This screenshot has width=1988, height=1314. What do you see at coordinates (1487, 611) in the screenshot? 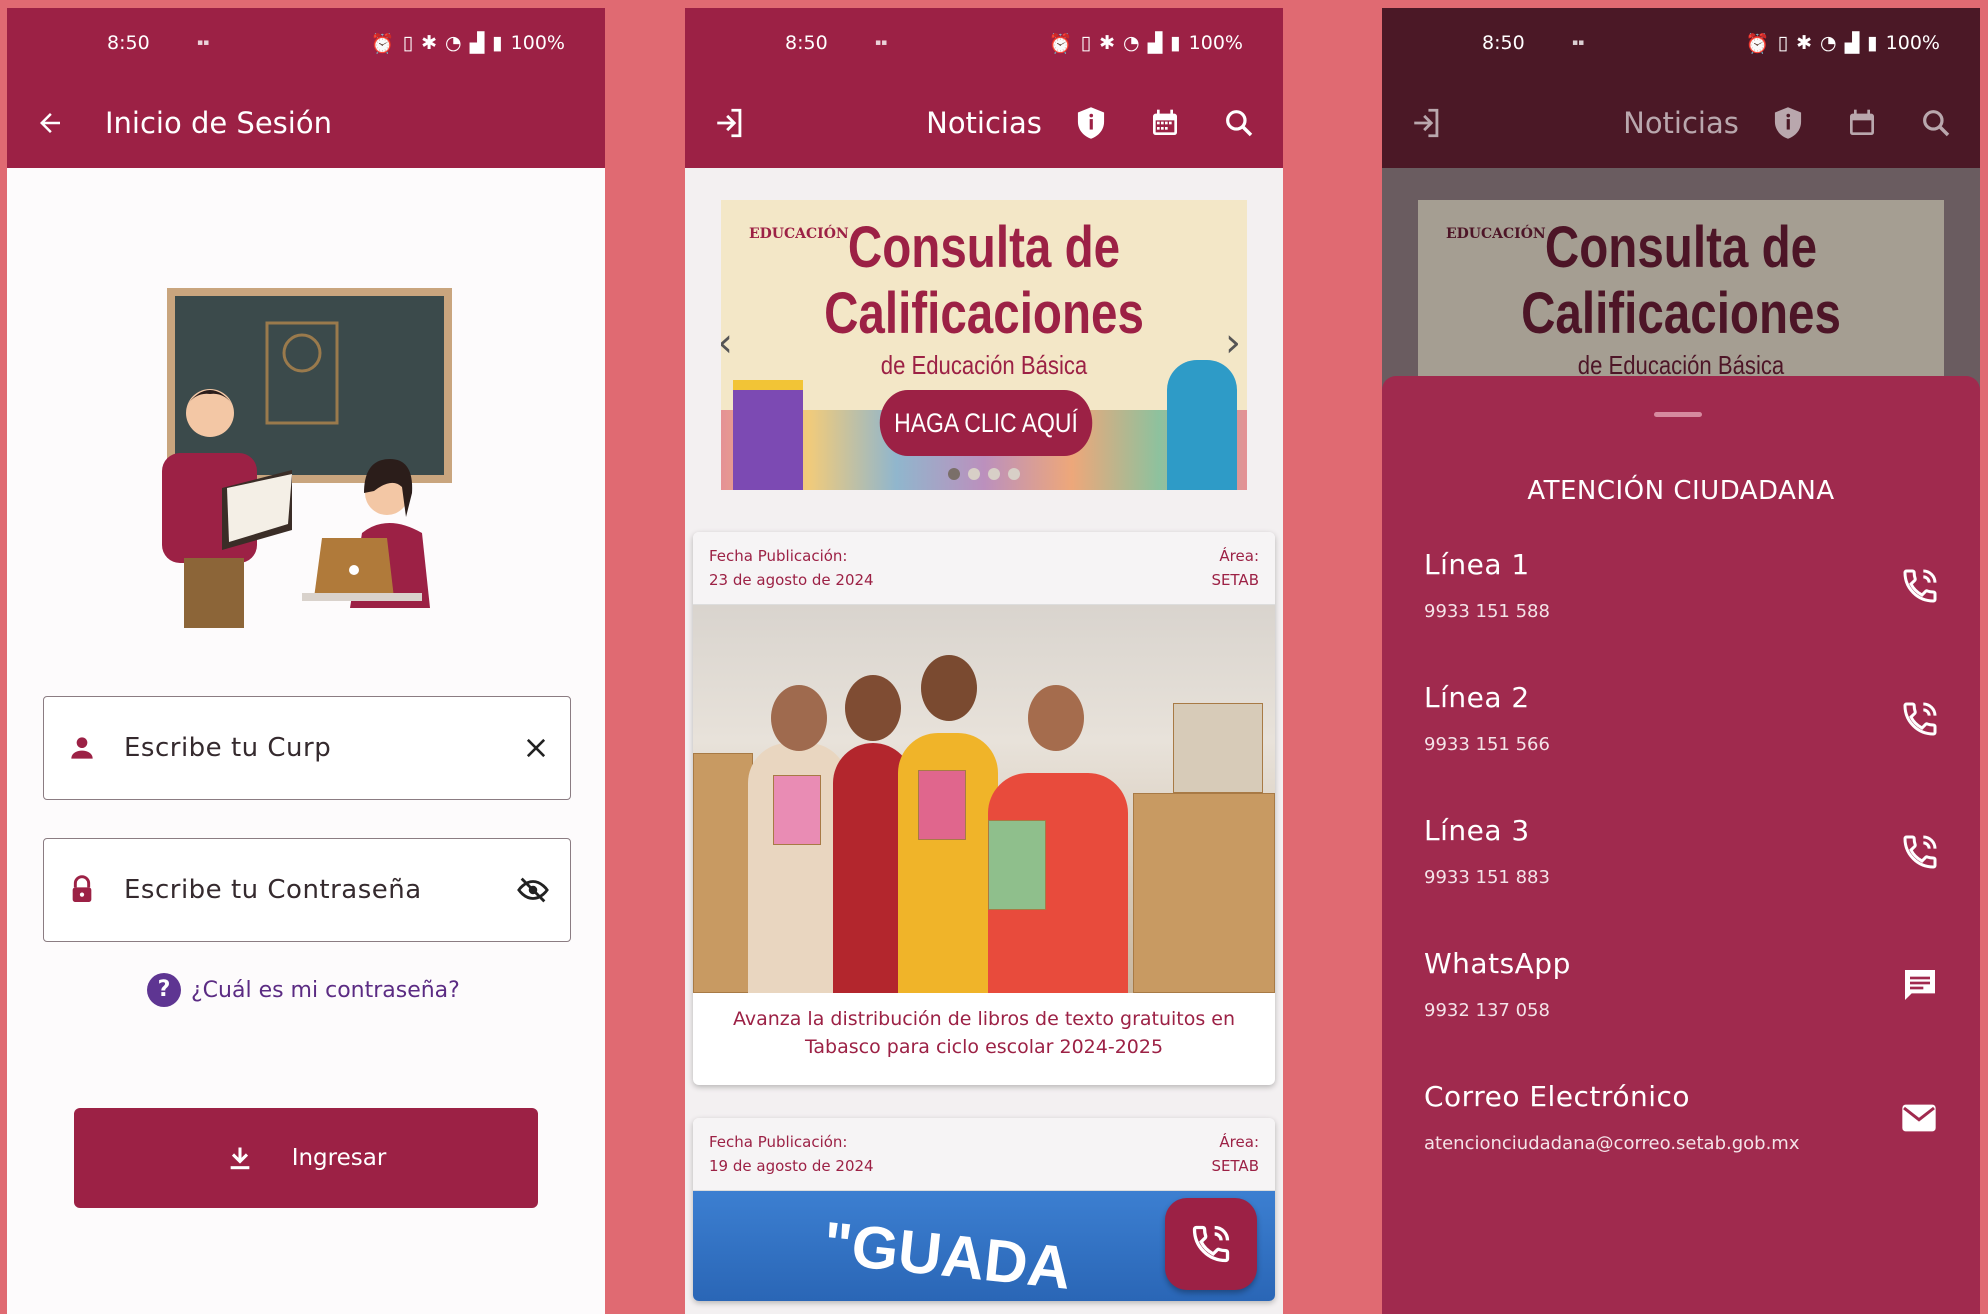
I see `contact-value: 9933 151 588` at bounding box center [1487, 611].